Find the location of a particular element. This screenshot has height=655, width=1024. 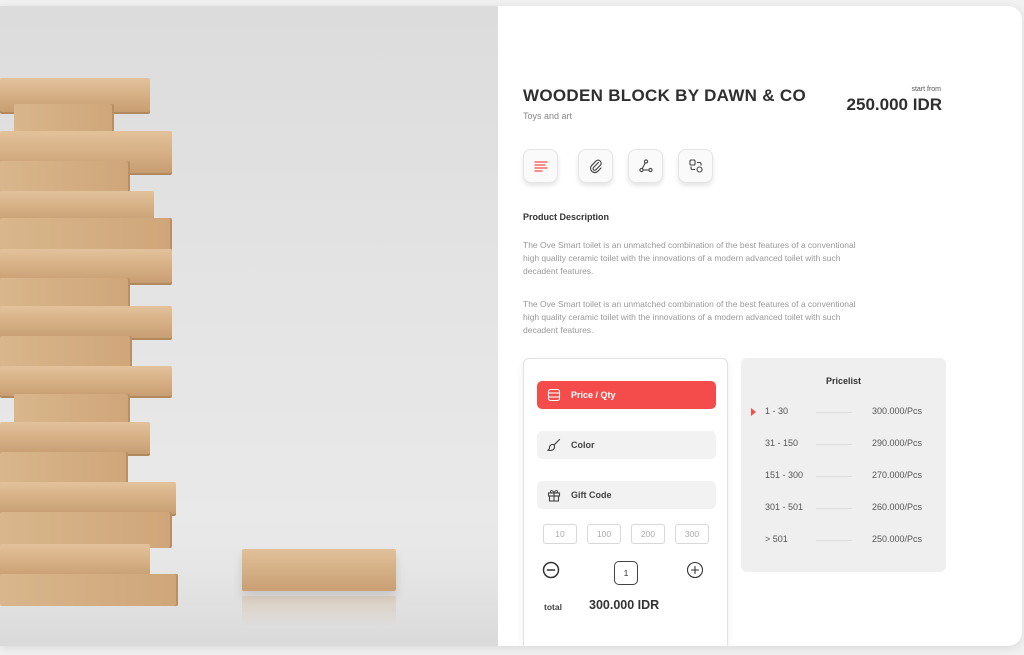

share-icon is located at coordinates (645, 166).